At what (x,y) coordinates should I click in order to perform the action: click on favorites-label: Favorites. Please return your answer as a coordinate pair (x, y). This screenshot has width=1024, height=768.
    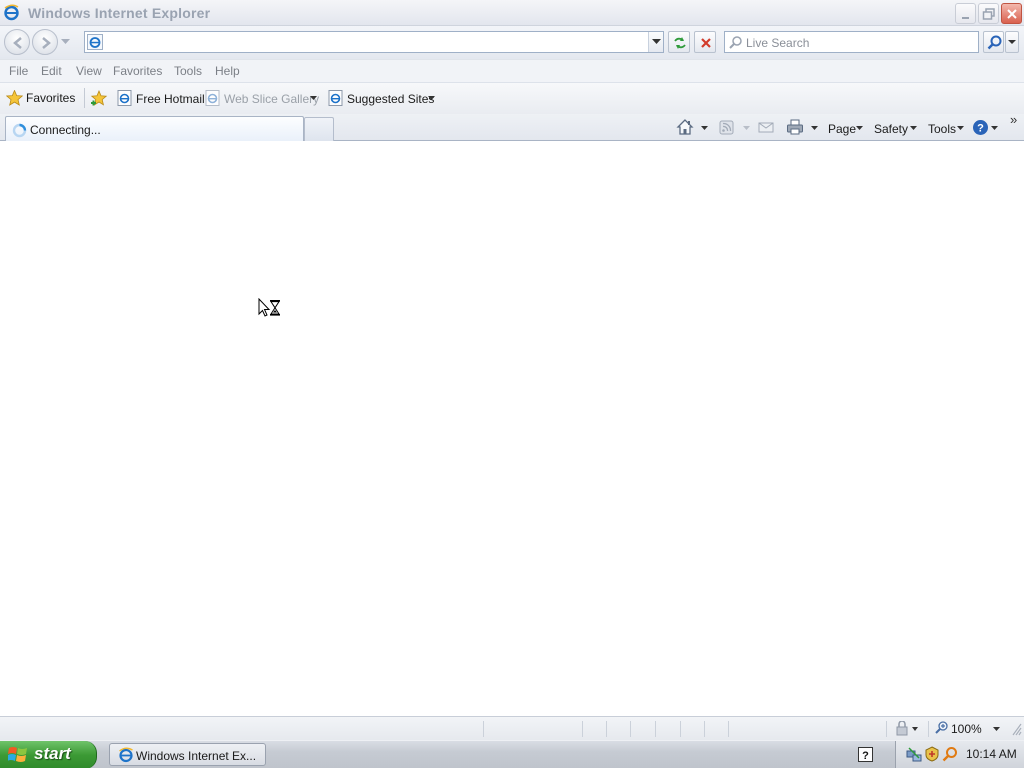
    Looking at the image, I should click on (51, 98).